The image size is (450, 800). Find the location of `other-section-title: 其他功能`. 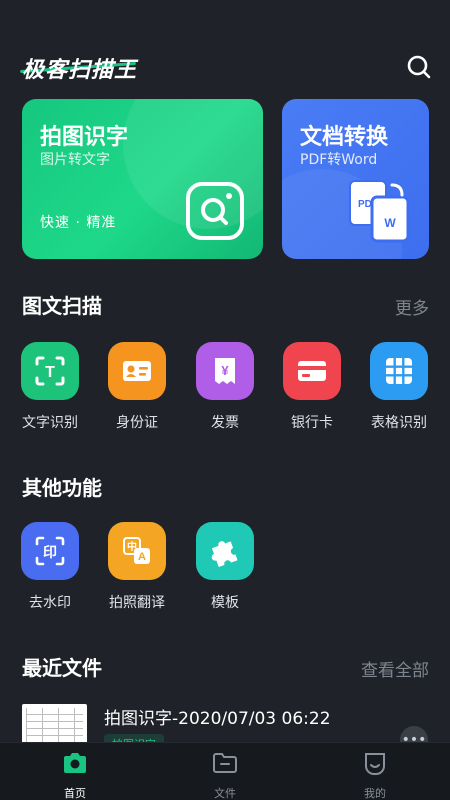

other-section-title: 其他功能 is located at coordinates (62, 488).